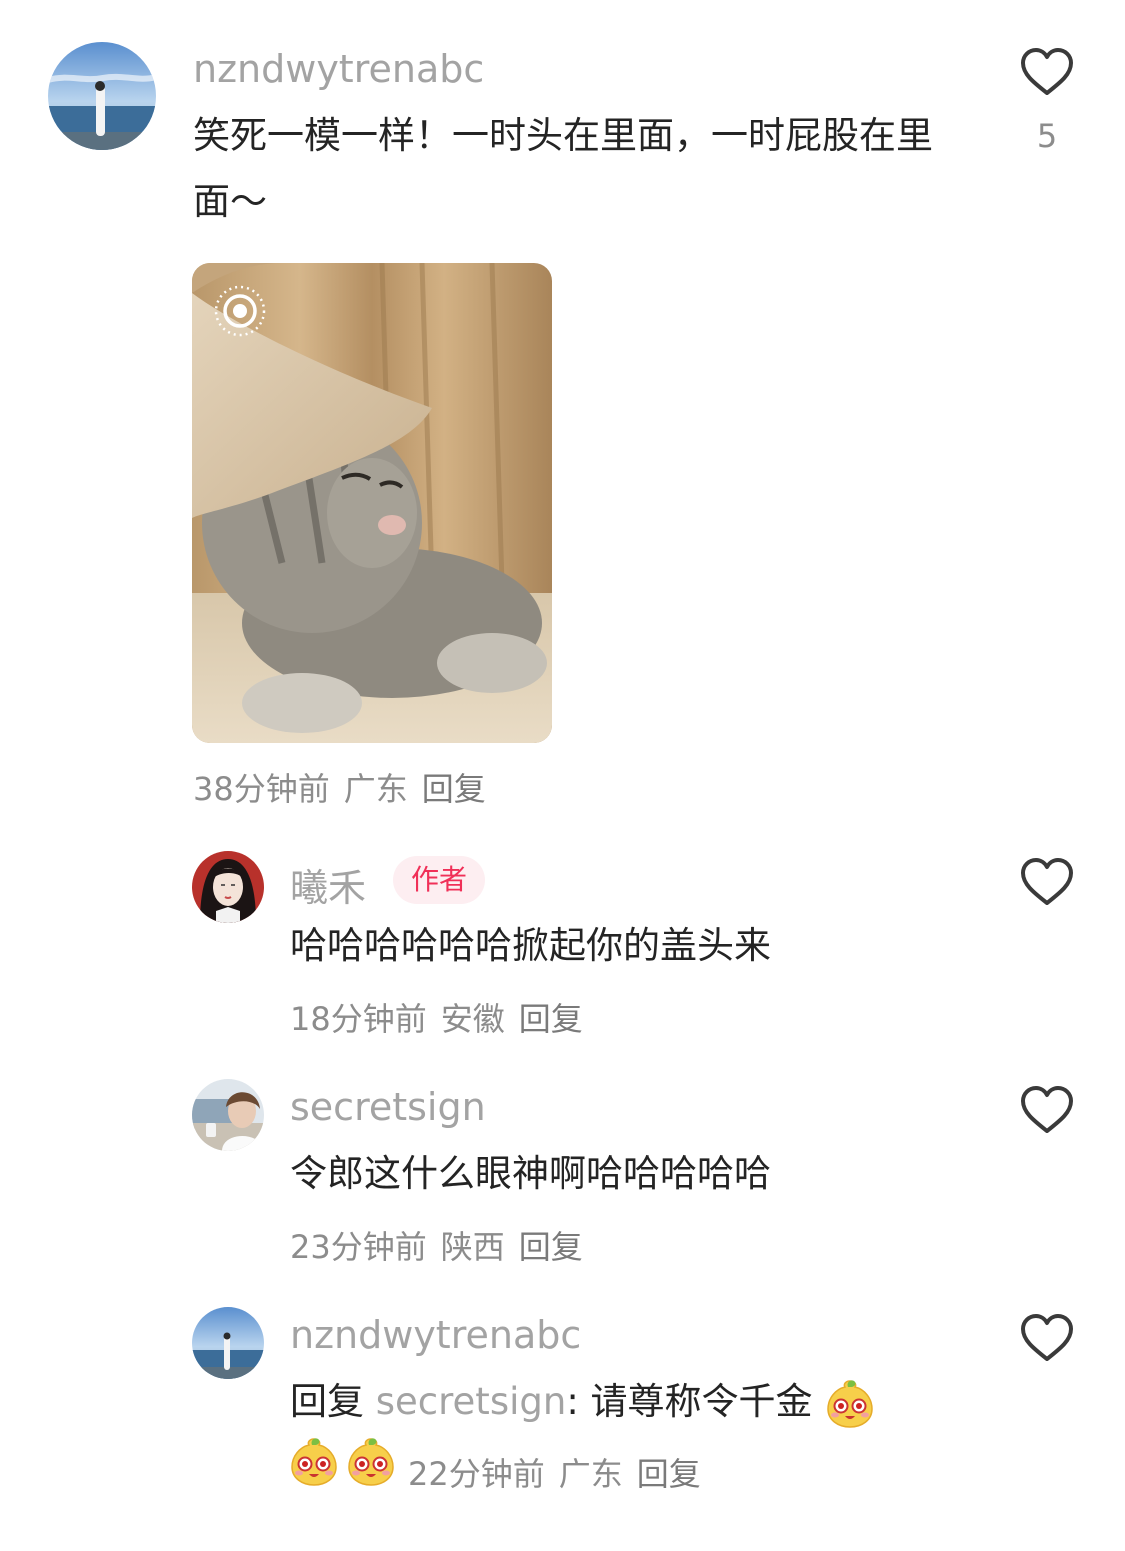 Image resolution: width=1125 pixels, height=1551 pixels. What do you see at coordinates (472, 1247) in the screenshot?
I see `reply-location: 陕西` at bounding box center [472, 1247].